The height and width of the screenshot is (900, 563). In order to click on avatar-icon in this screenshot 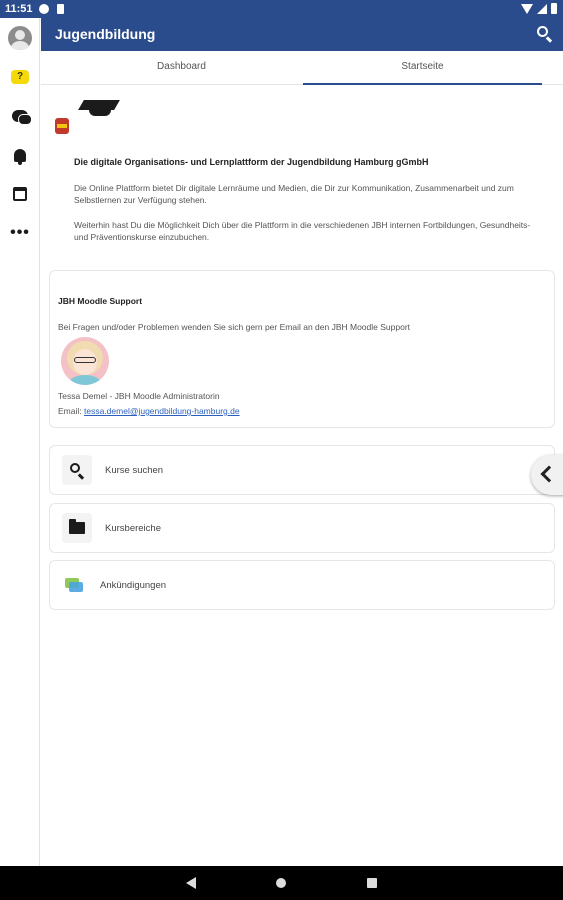, I will do `click(20, 38)`.